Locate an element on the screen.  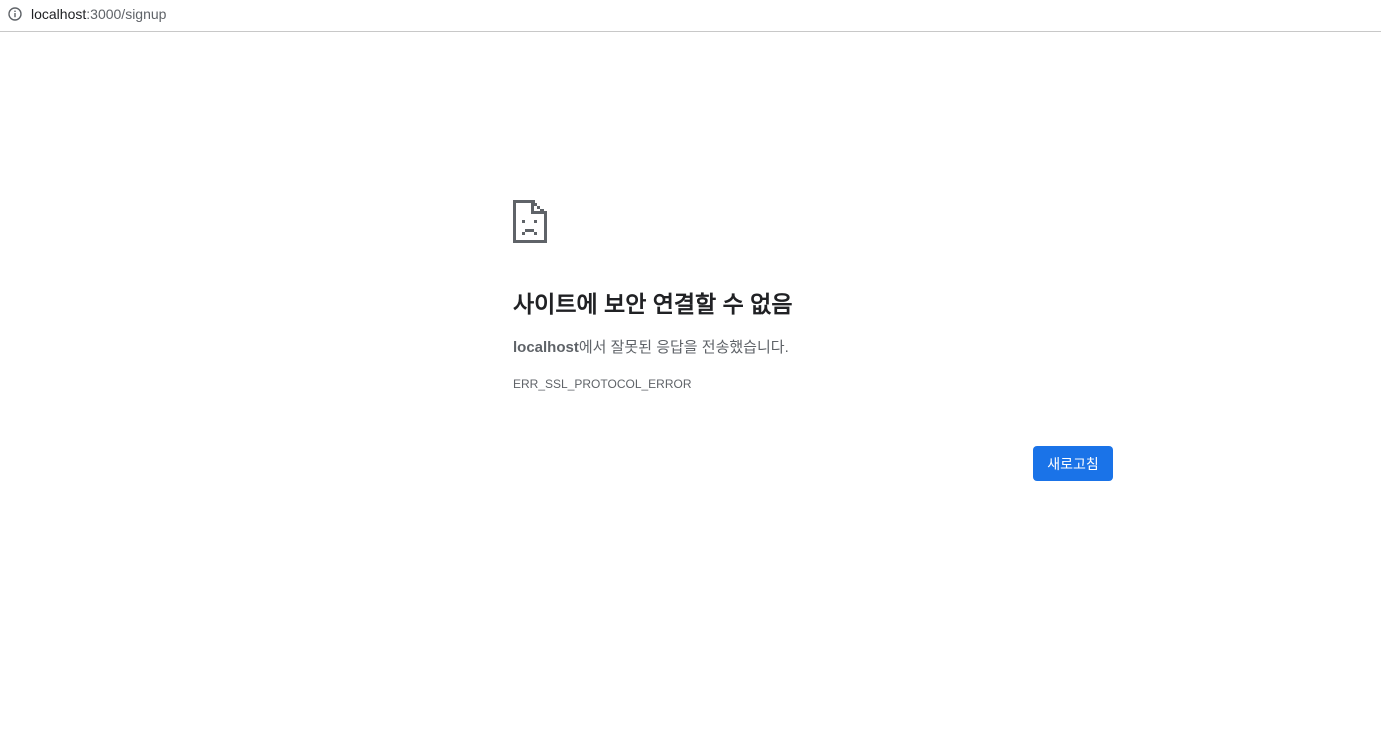
url-host: localhost is located at coordinates (59, 14).